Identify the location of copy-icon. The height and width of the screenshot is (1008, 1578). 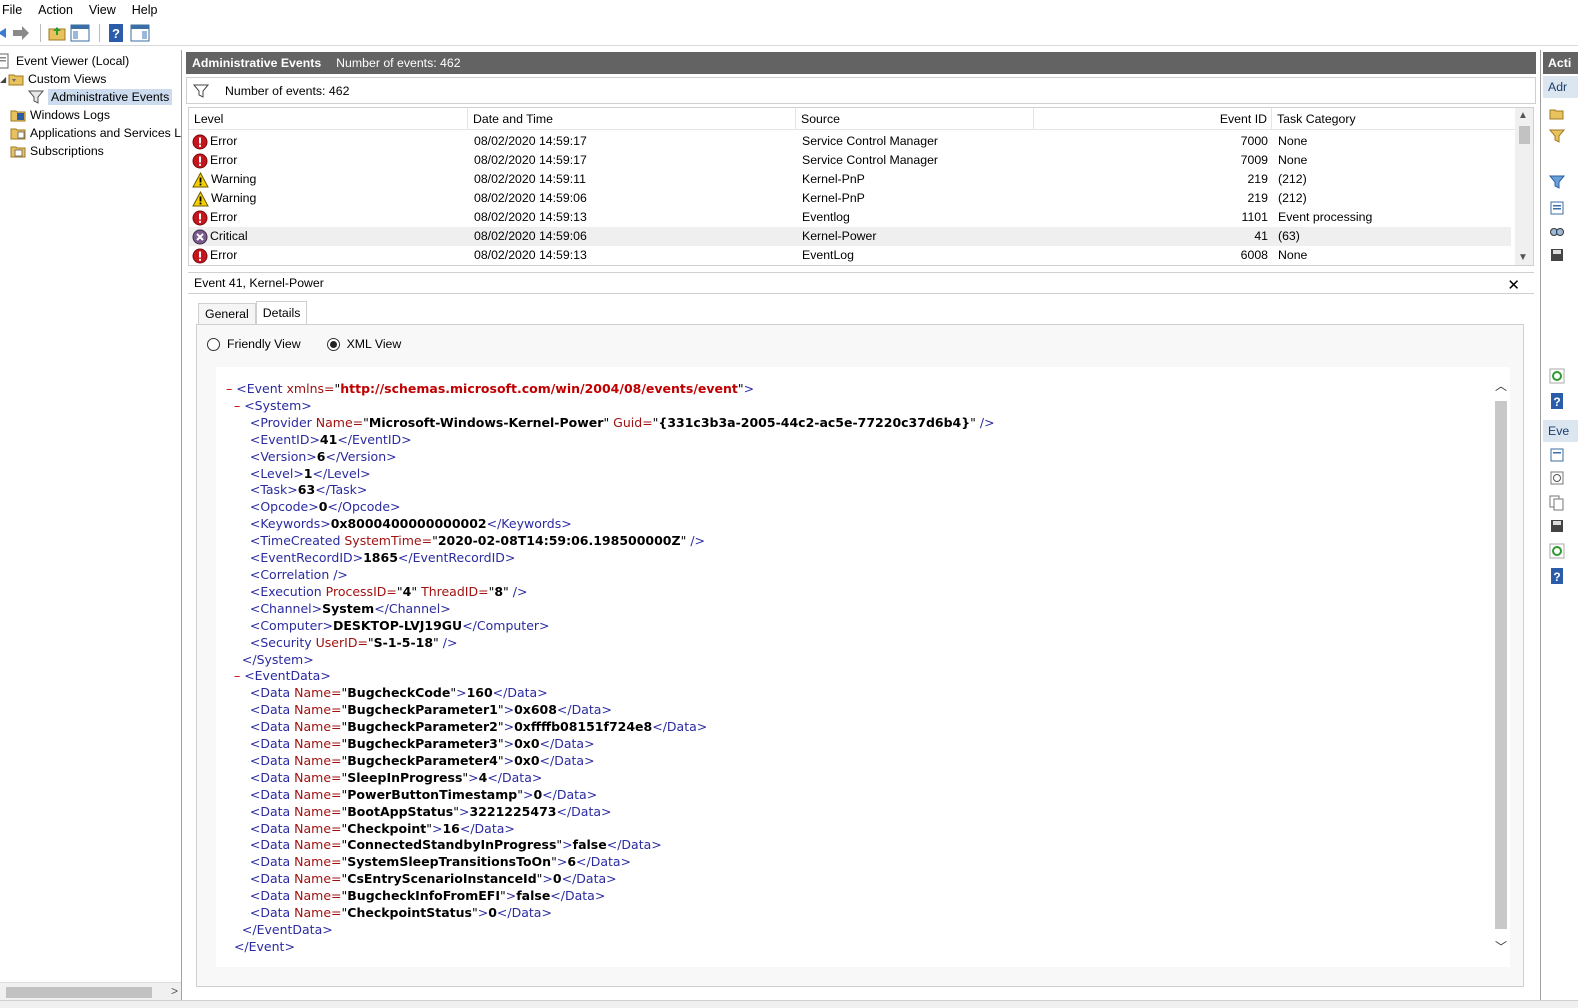
(1557, 503).